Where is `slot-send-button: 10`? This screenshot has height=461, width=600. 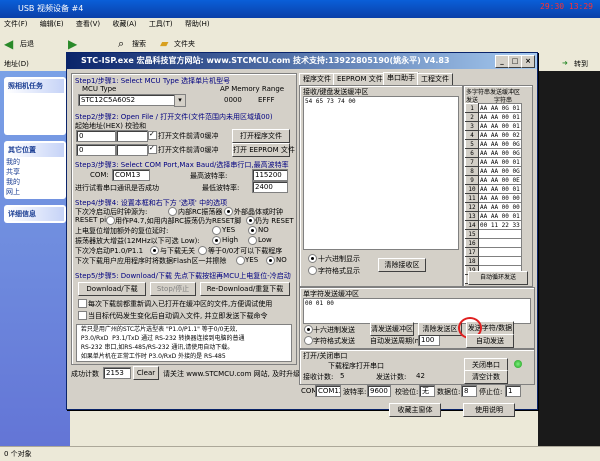 slot-send-button: 10 is located at coordinates (472, 189).